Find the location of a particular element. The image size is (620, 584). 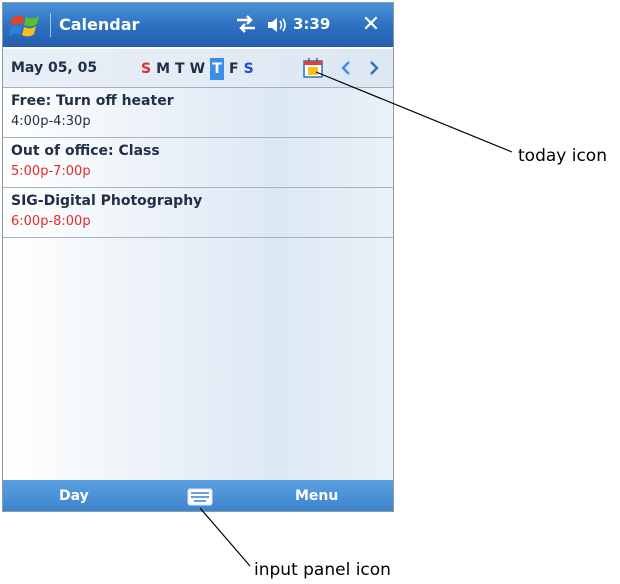

weekday-selector: S M T W T F S is located at coordinates (197, 69).